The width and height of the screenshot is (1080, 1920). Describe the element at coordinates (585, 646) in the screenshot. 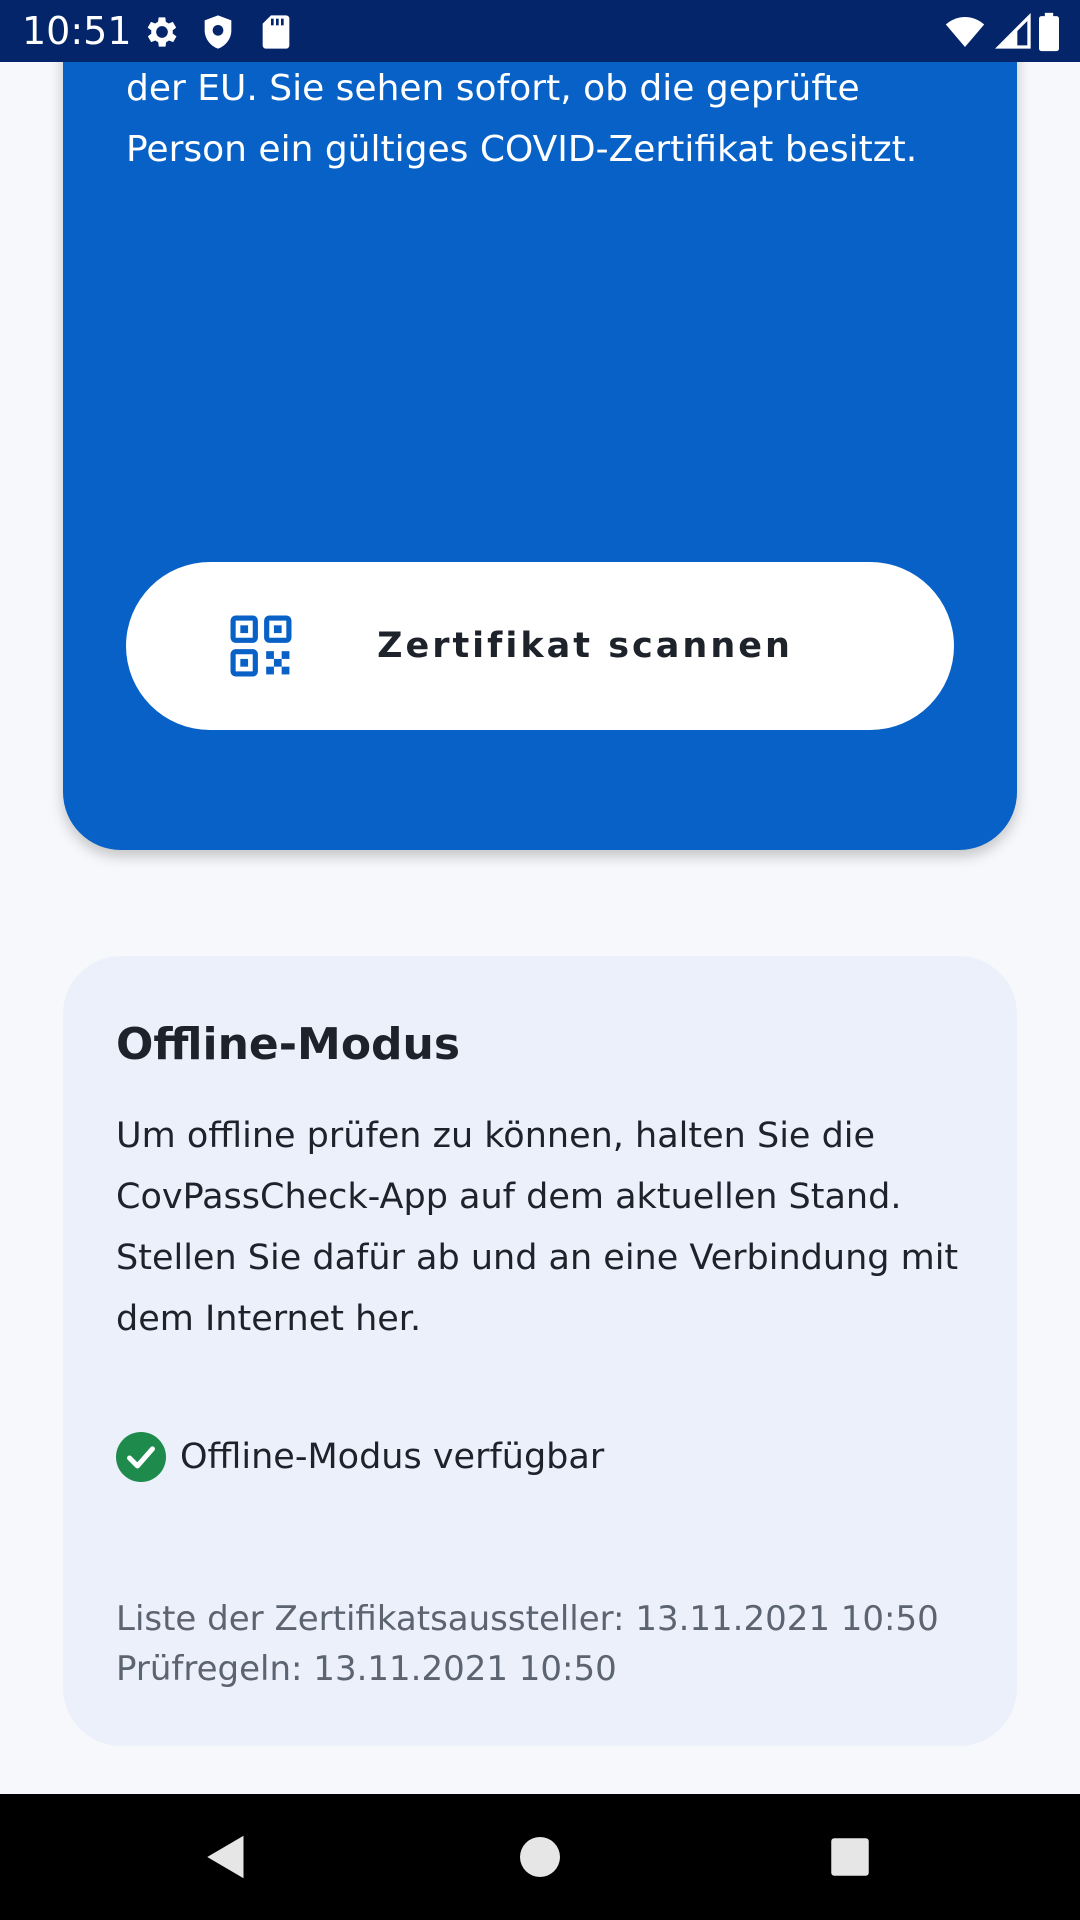

I see `scan-button-label: Zertifikat scannen` at that location.